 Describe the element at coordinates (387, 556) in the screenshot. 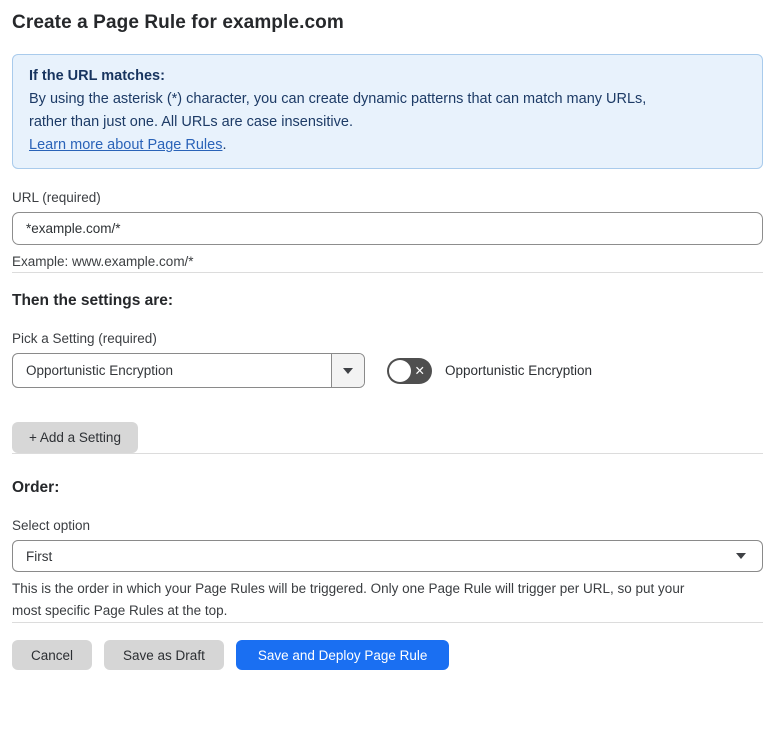

I see `order-select: First` at that location.